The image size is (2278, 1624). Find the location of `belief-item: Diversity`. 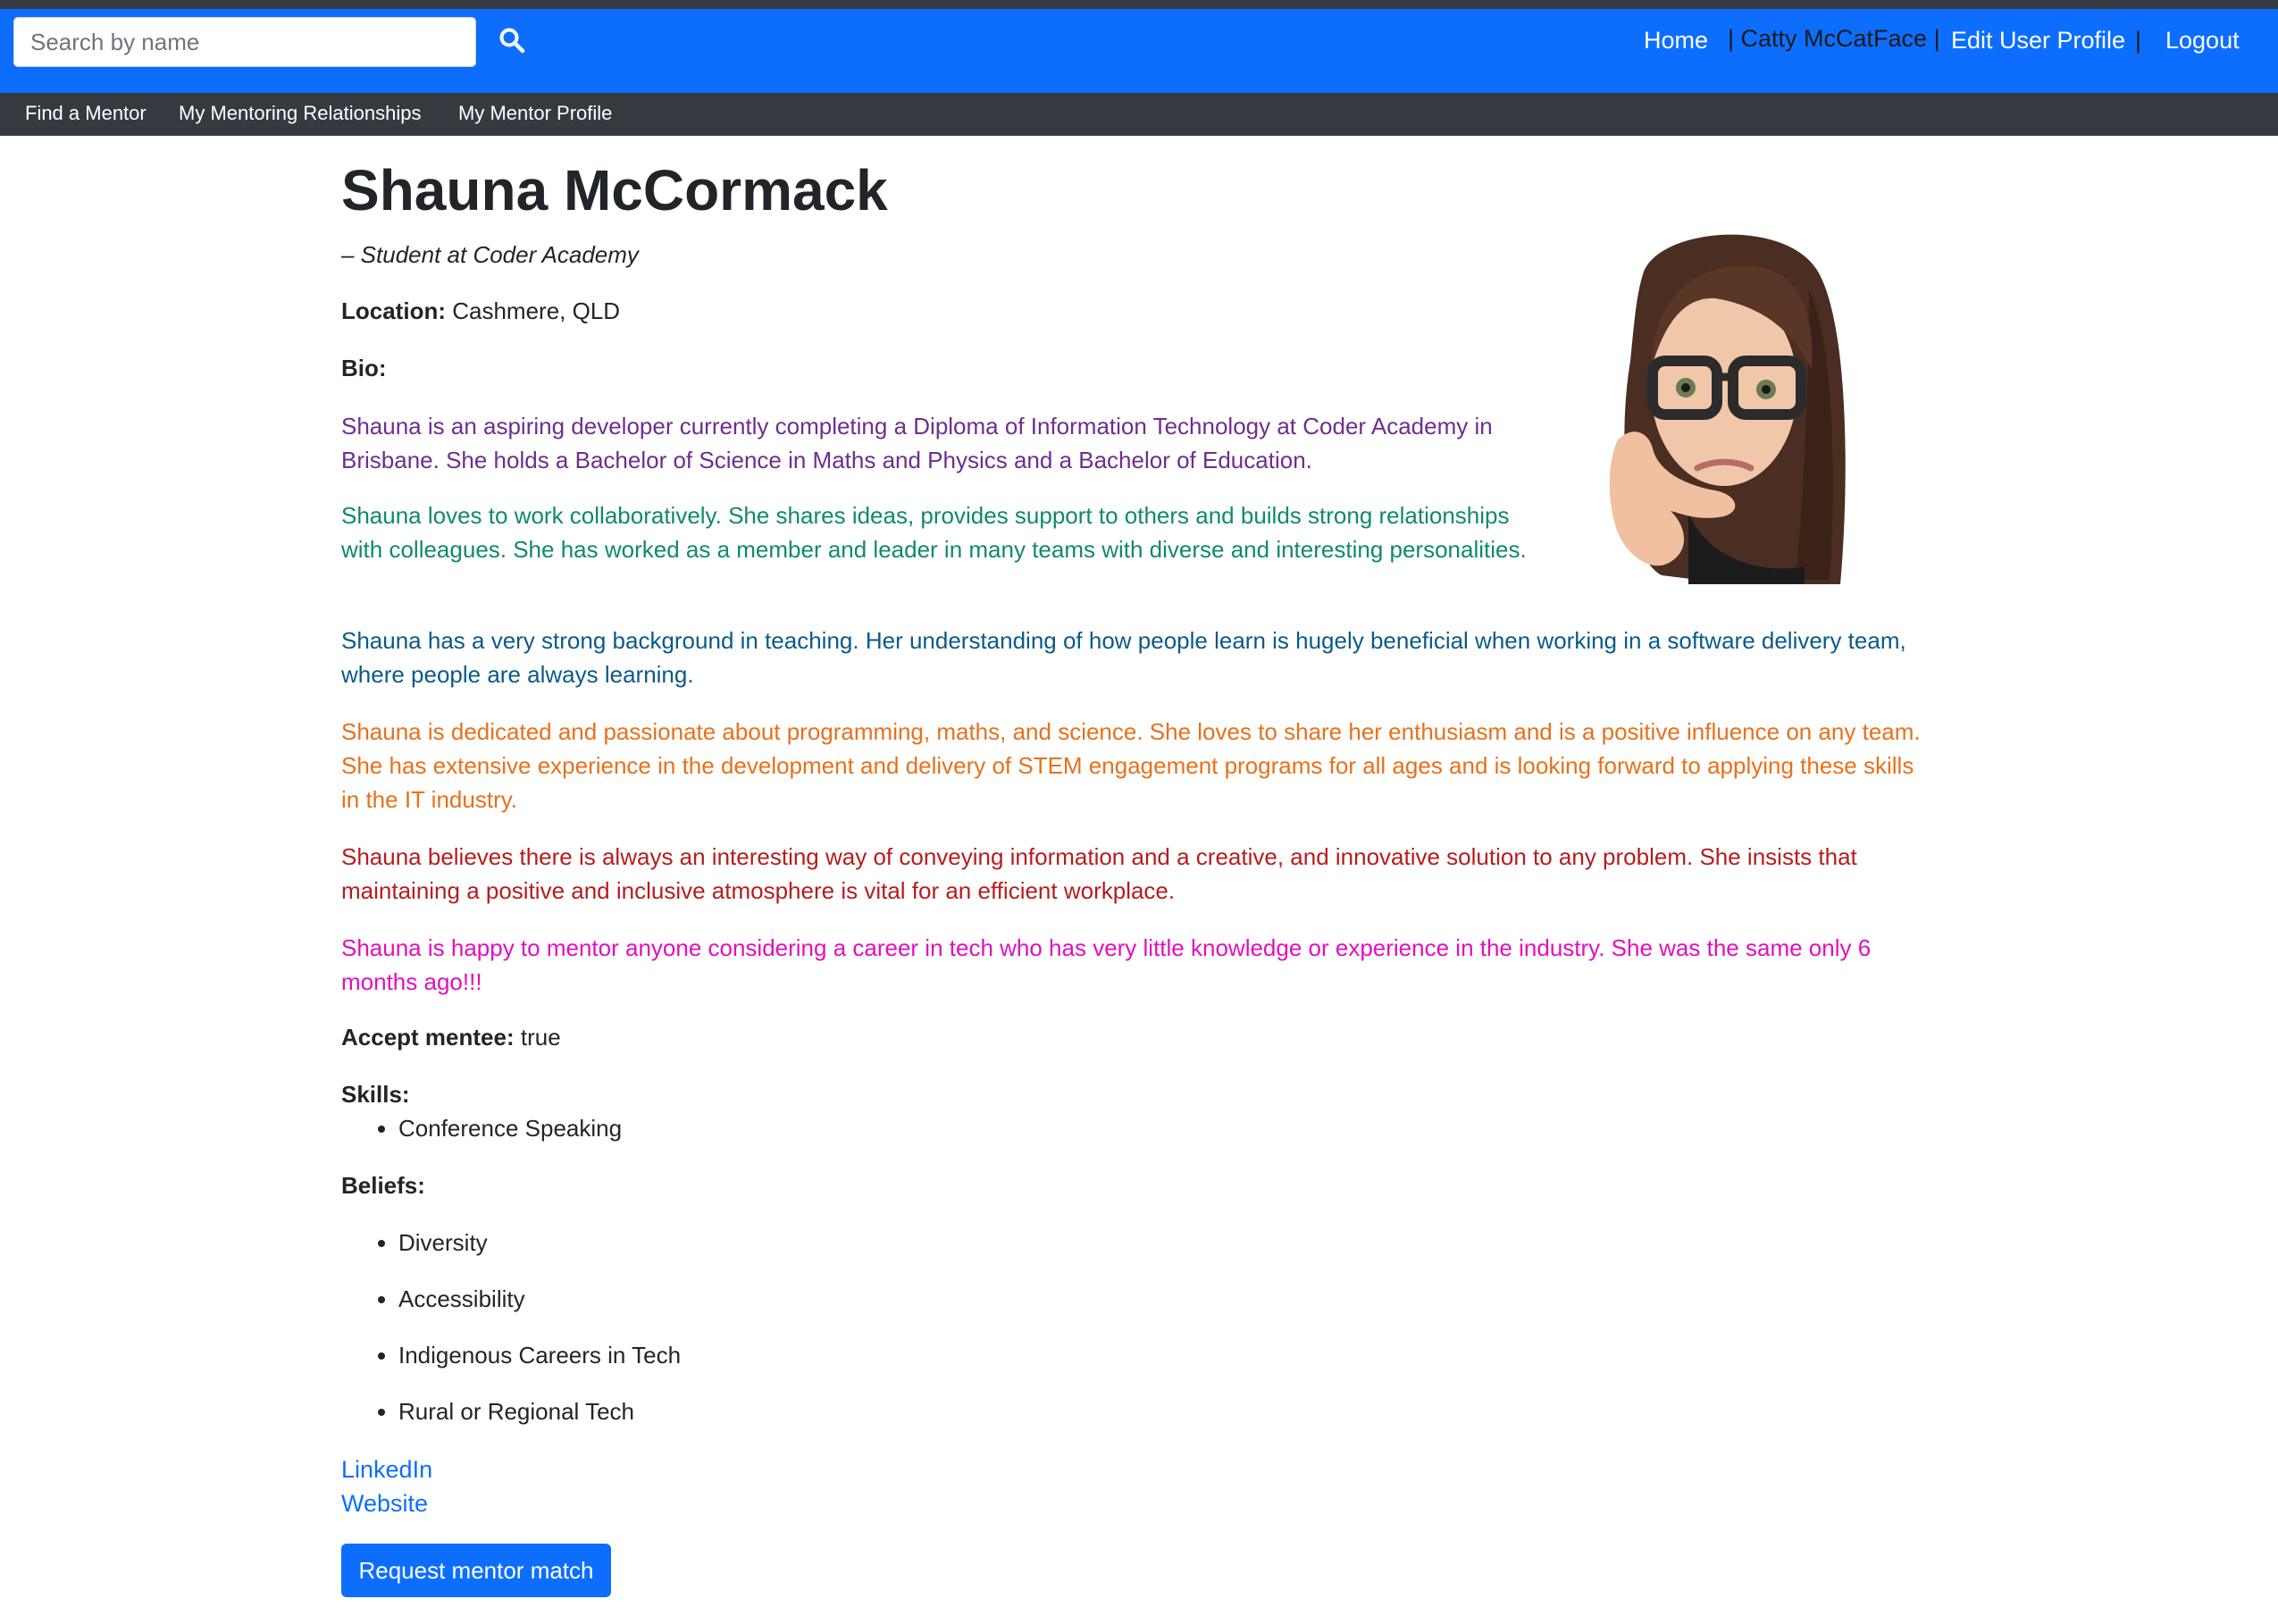

belief-item: Diversity is located at coordinates (539, 1243).